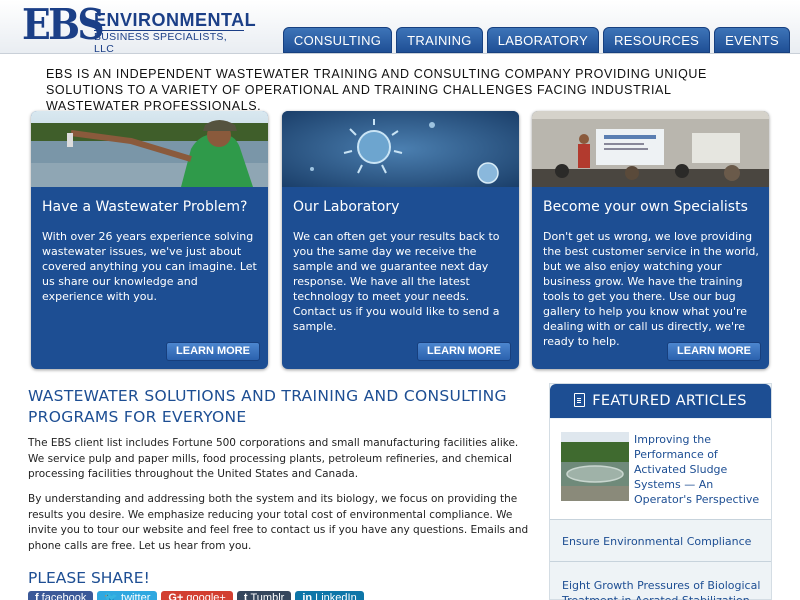  Describe the element at coordinates (145, 207) in the screenshot. I see `card-title: Have a Wastewater Problem?` at that location.